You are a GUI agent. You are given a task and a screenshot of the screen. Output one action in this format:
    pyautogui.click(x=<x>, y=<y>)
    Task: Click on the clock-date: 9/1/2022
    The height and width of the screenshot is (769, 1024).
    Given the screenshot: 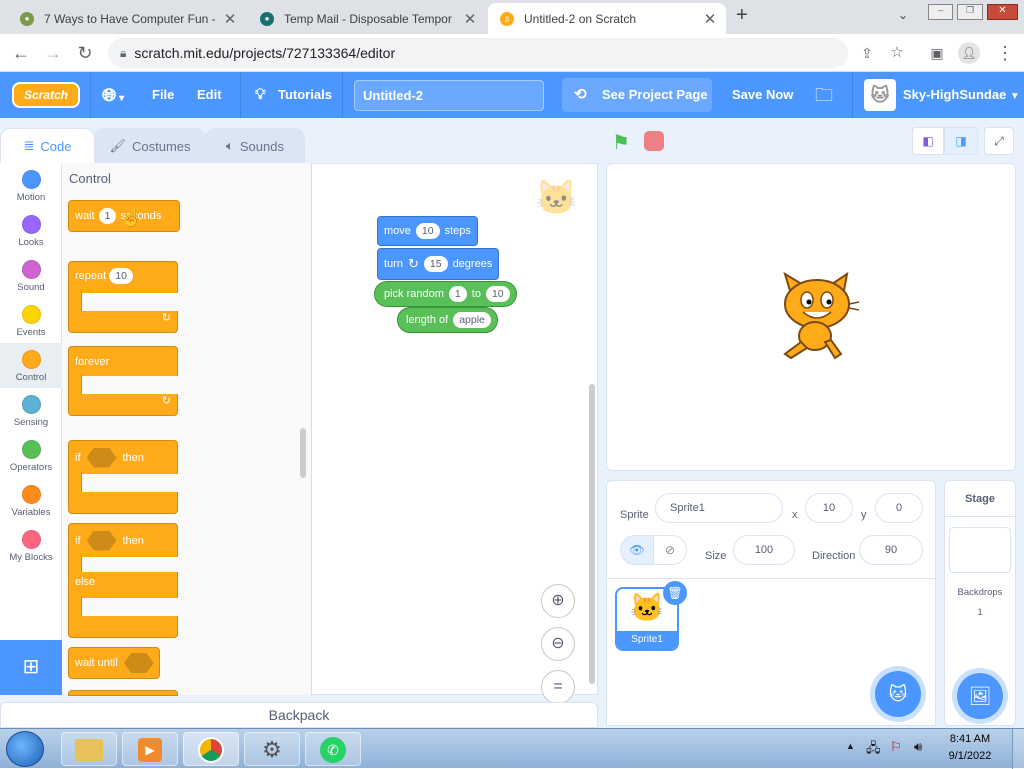 What is the action you would take?
    pyautogui.click(x=970, y=756)
    